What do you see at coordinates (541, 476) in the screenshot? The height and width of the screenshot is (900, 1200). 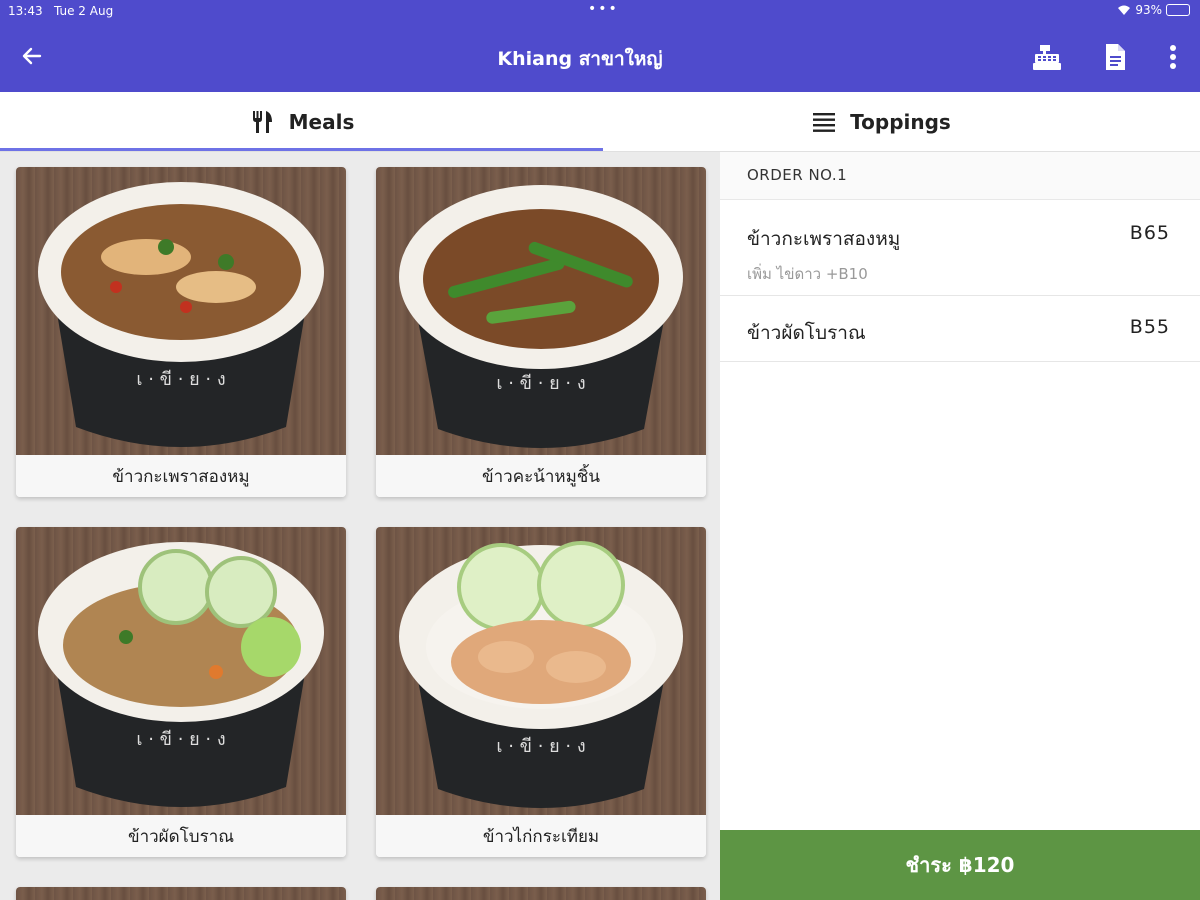 I see `menu-item-name: ข้าวคะน้าหมูชิ้น` at bounding box center [541, 476].